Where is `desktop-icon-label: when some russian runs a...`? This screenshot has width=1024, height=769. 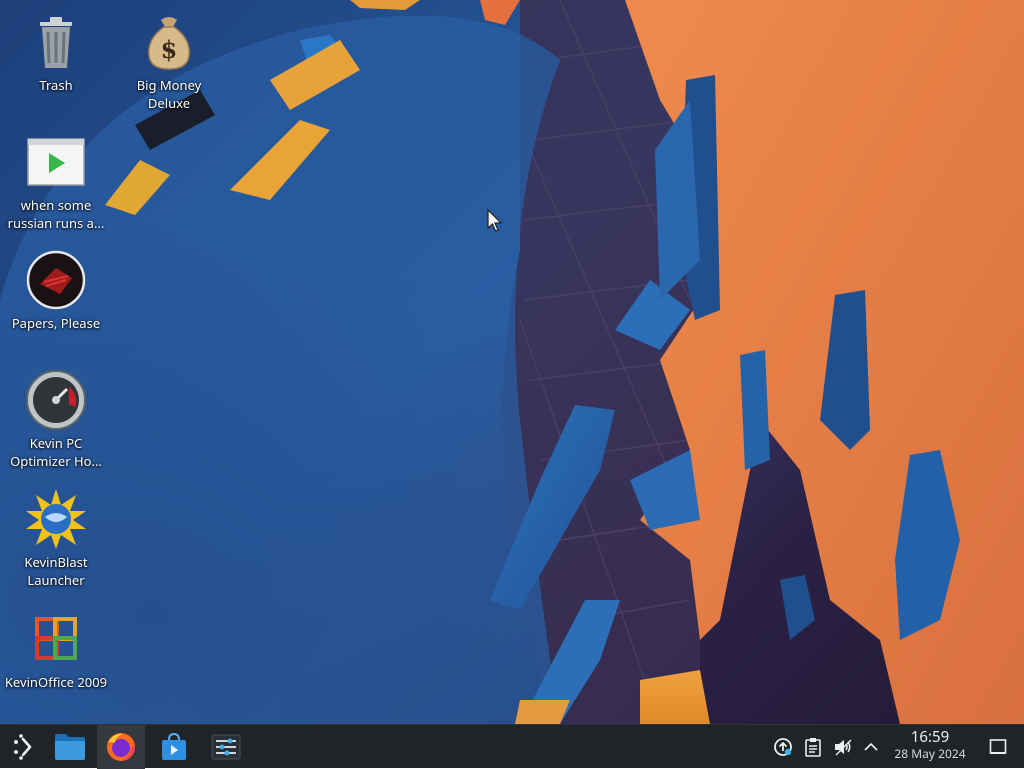
desktop-icon-label: when some russian runs a... is located at coordinates (56, 214).